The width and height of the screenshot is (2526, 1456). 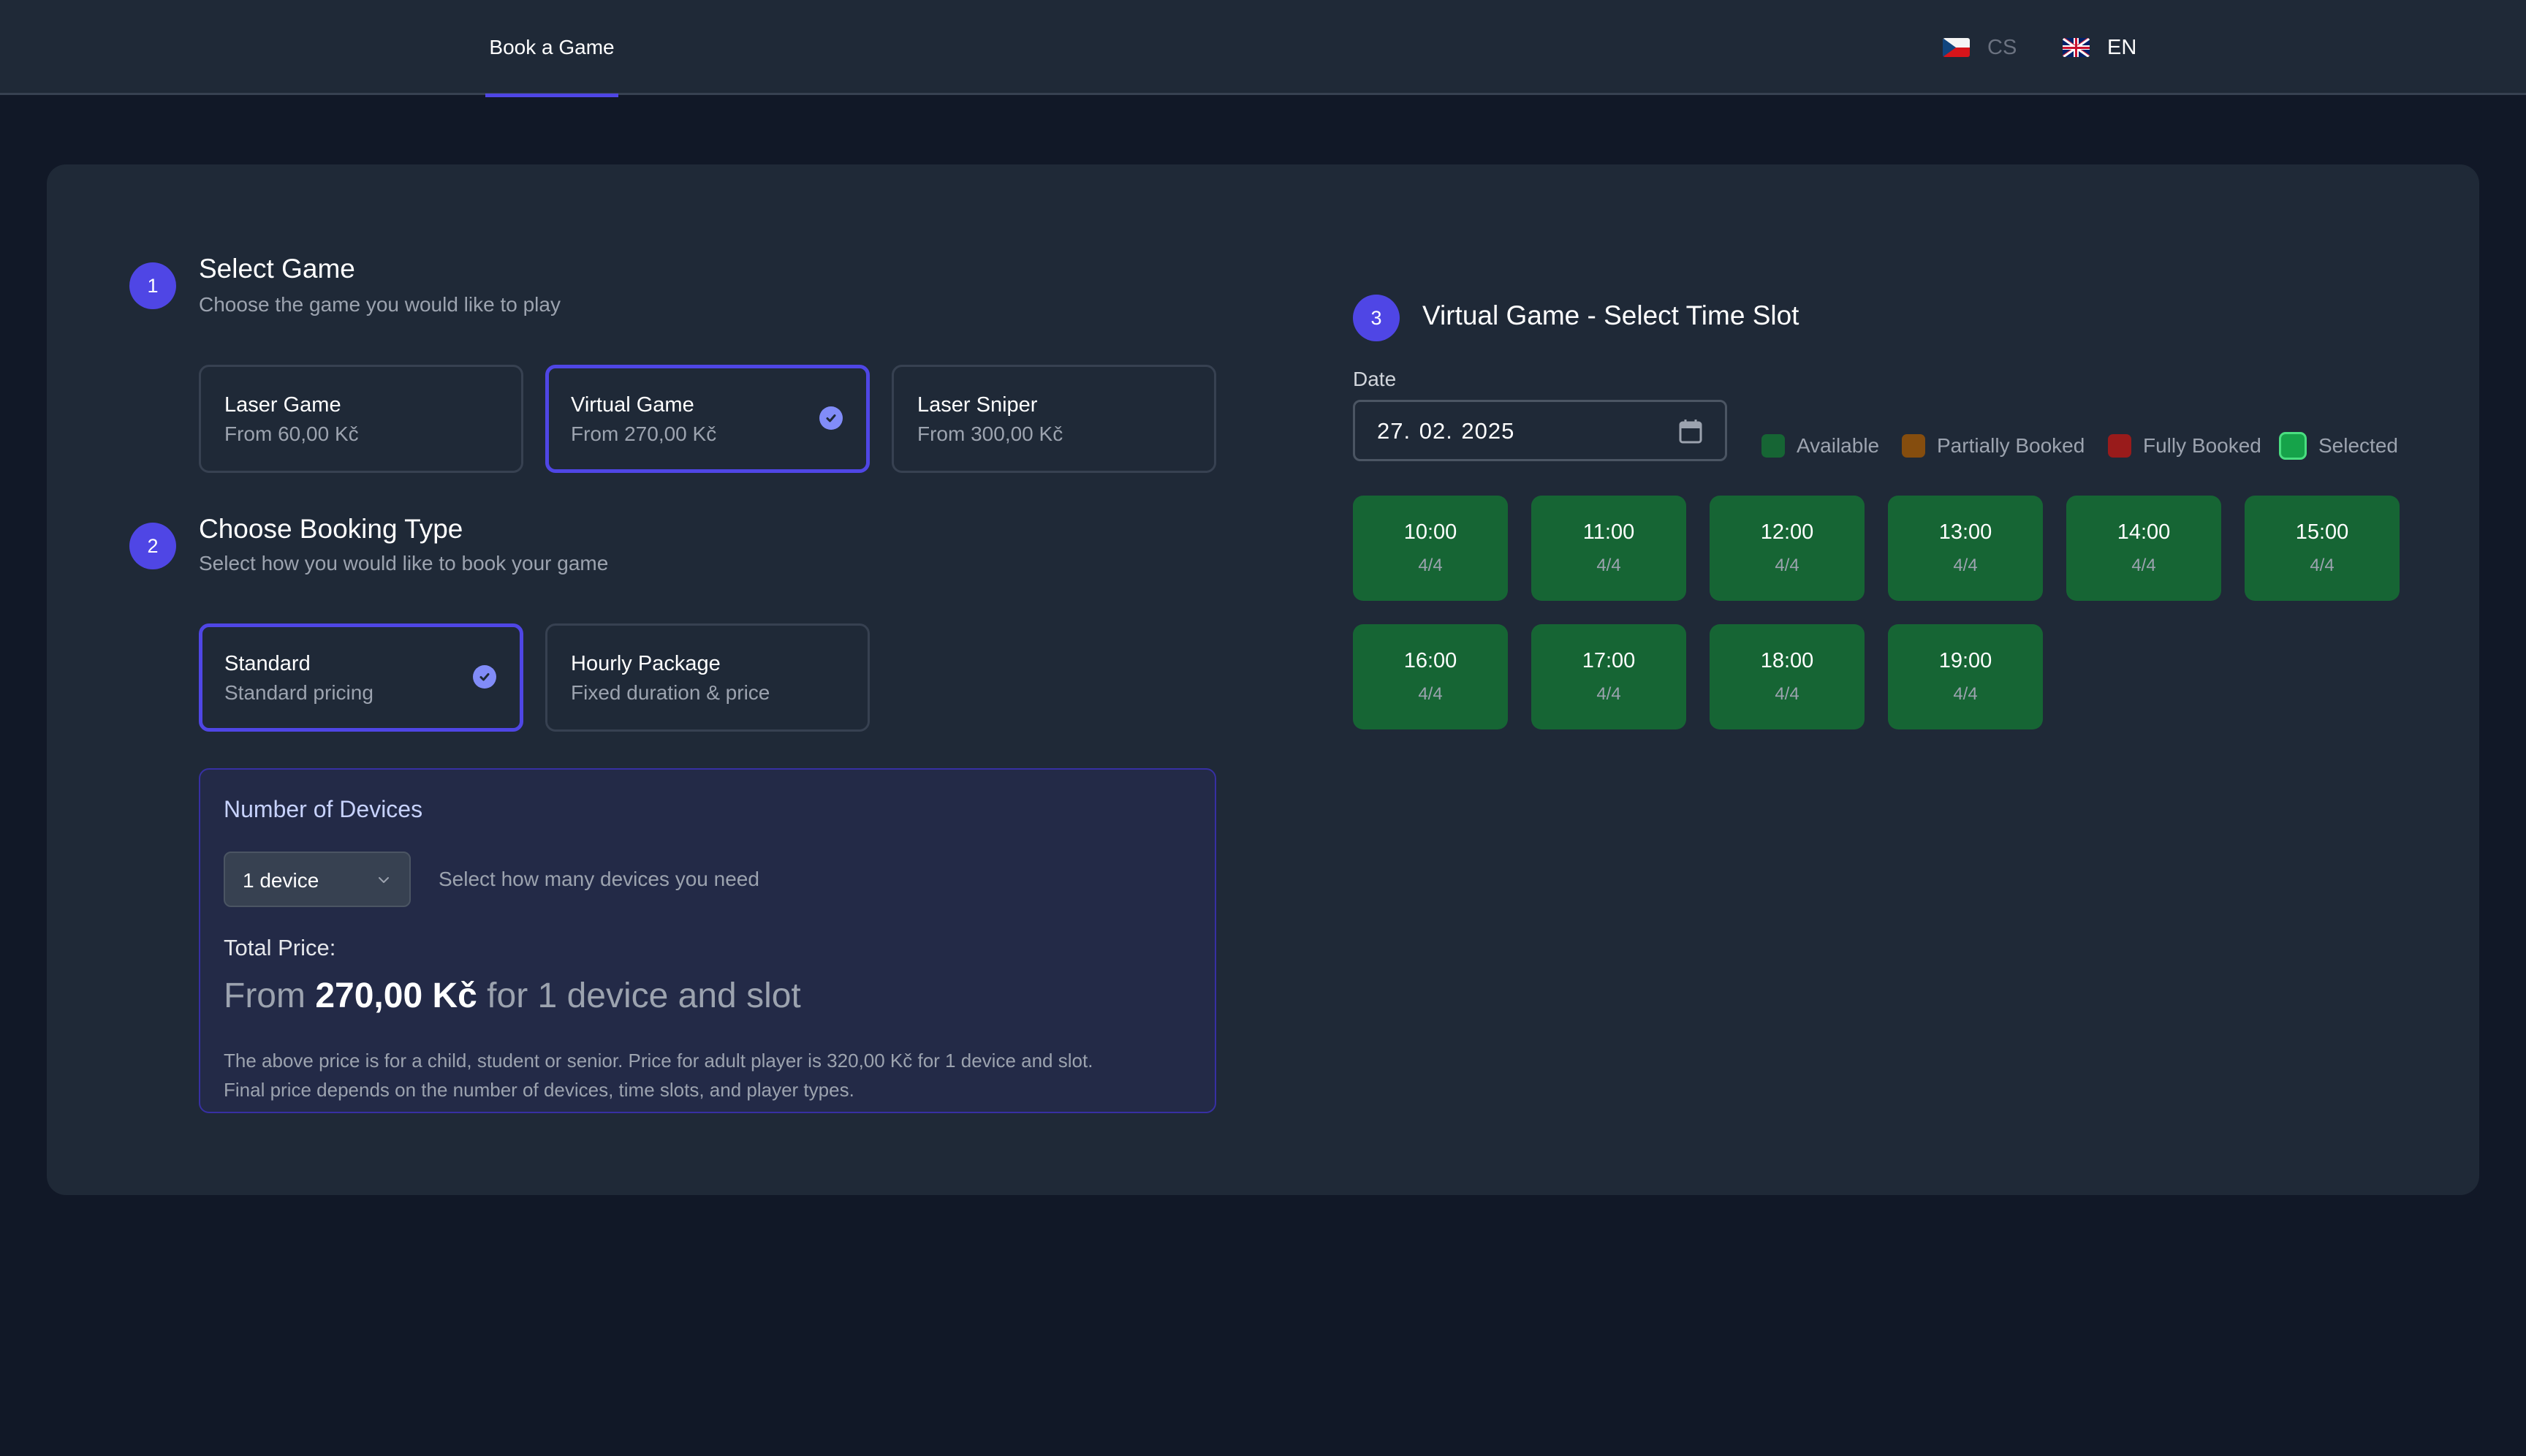 What do you see at coordinates (267, 663) in the screenshot?
I see `option-title: Standard` at bounding box center [267, 663].